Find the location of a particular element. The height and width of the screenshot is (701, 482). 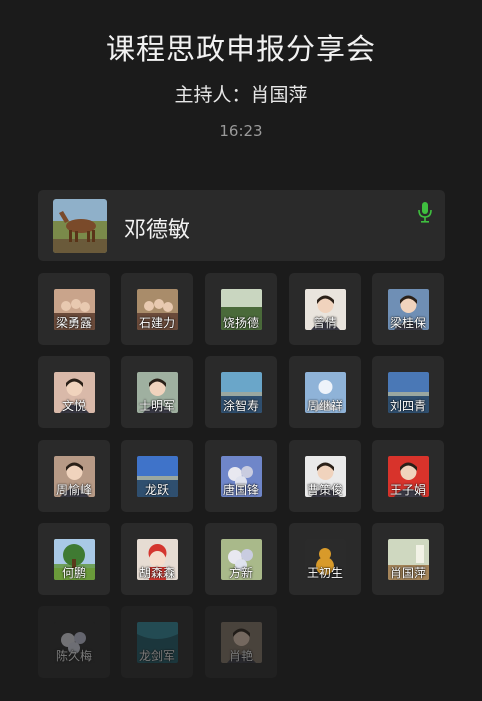

participant-name: 唐国锋 is located at coordinates (240, 490).